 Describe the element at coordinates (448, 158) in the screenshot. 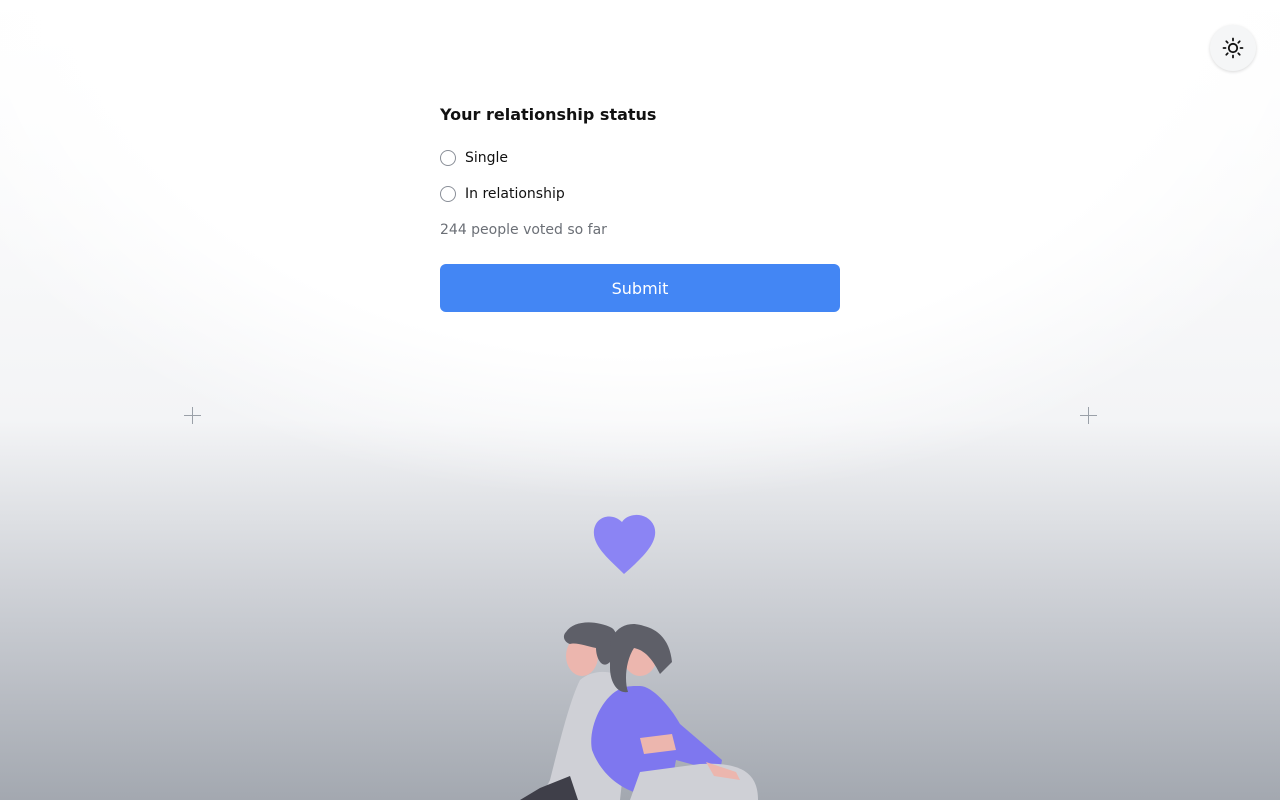

I see `radio-single` at that location.